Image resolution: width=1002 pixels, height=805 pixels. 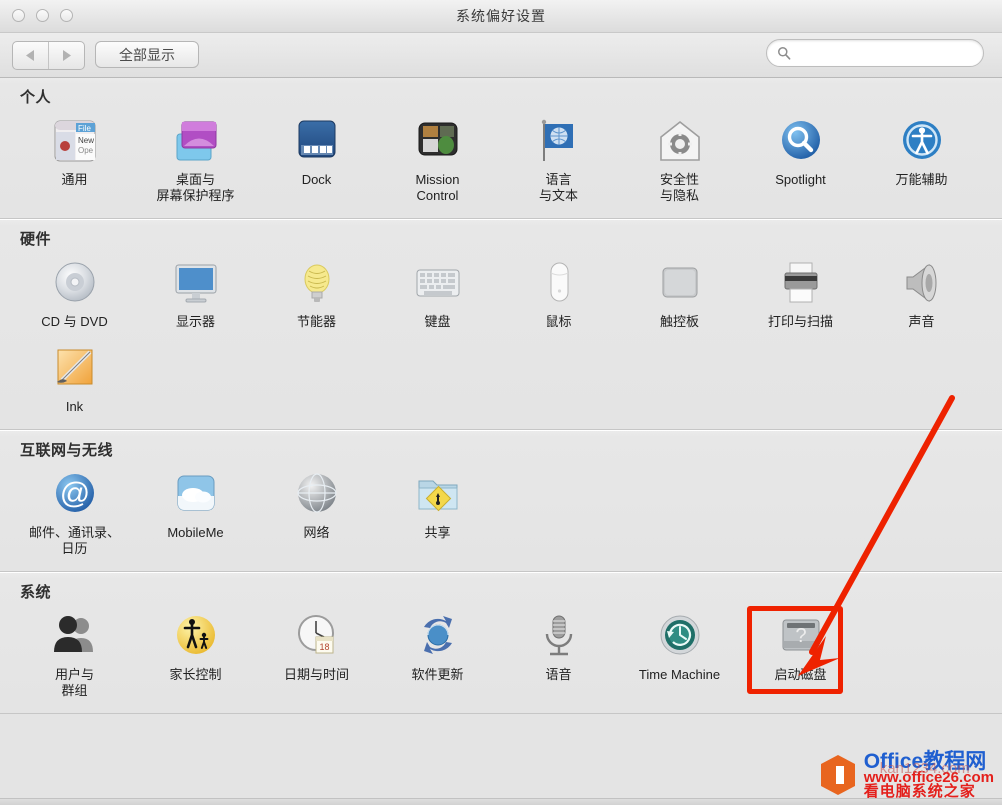 What do you see at coordinates (559, 283) in the screenshot?
I see `mouse-icon` at bounding box center [559, 283].